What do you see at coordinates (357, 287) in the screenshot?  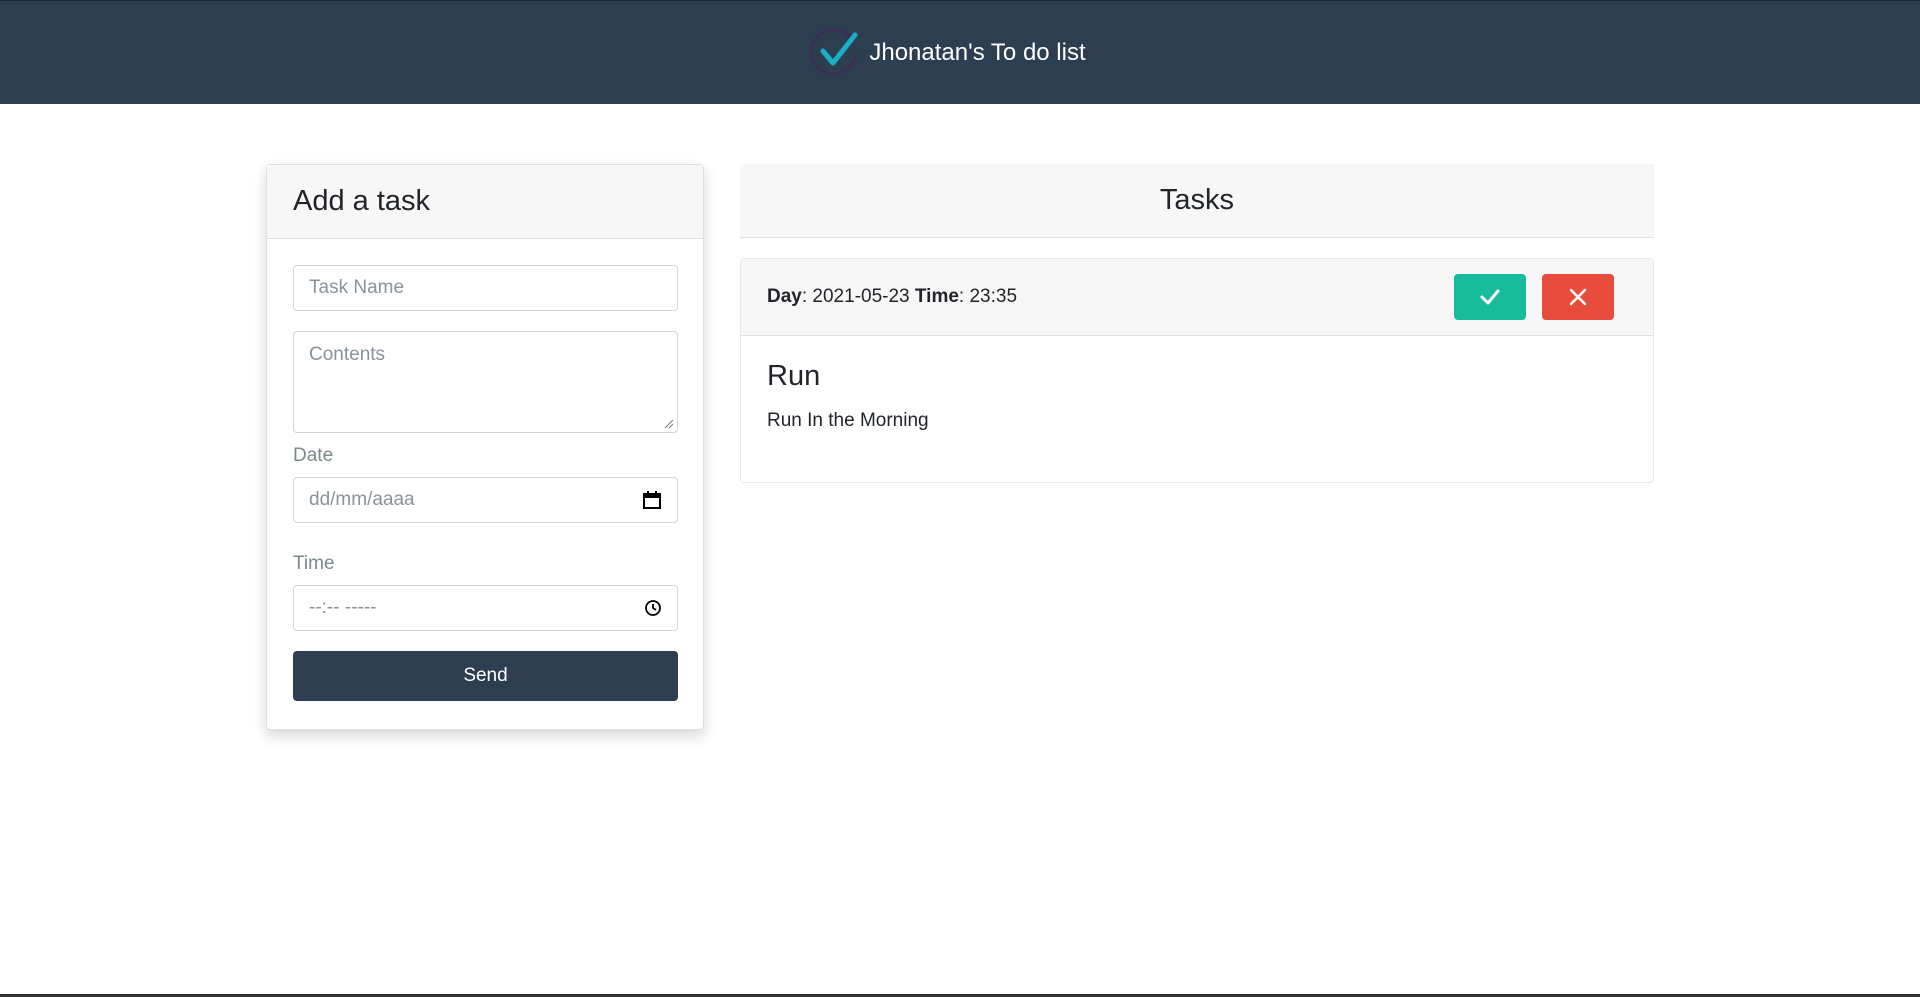 I see `task-name-placeholder: Task Name` at bounding box center [357, 287].